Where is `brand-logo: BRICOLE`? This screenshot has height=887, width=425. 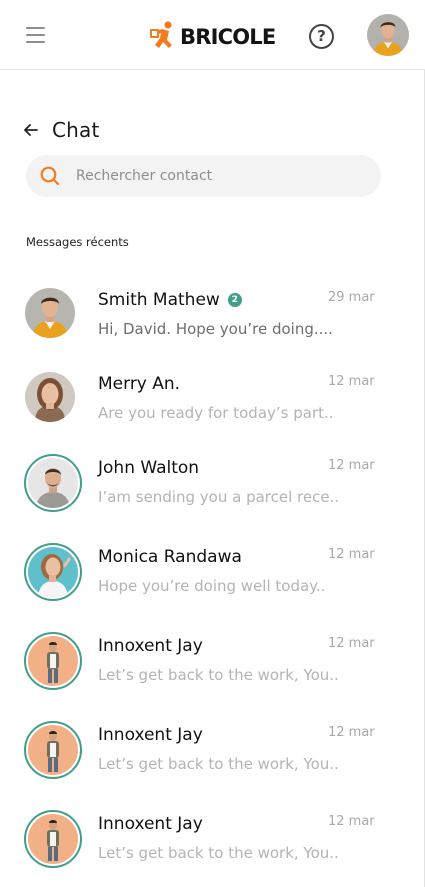 brand-logo: BRICOLE is located at coordinates (212, 37).